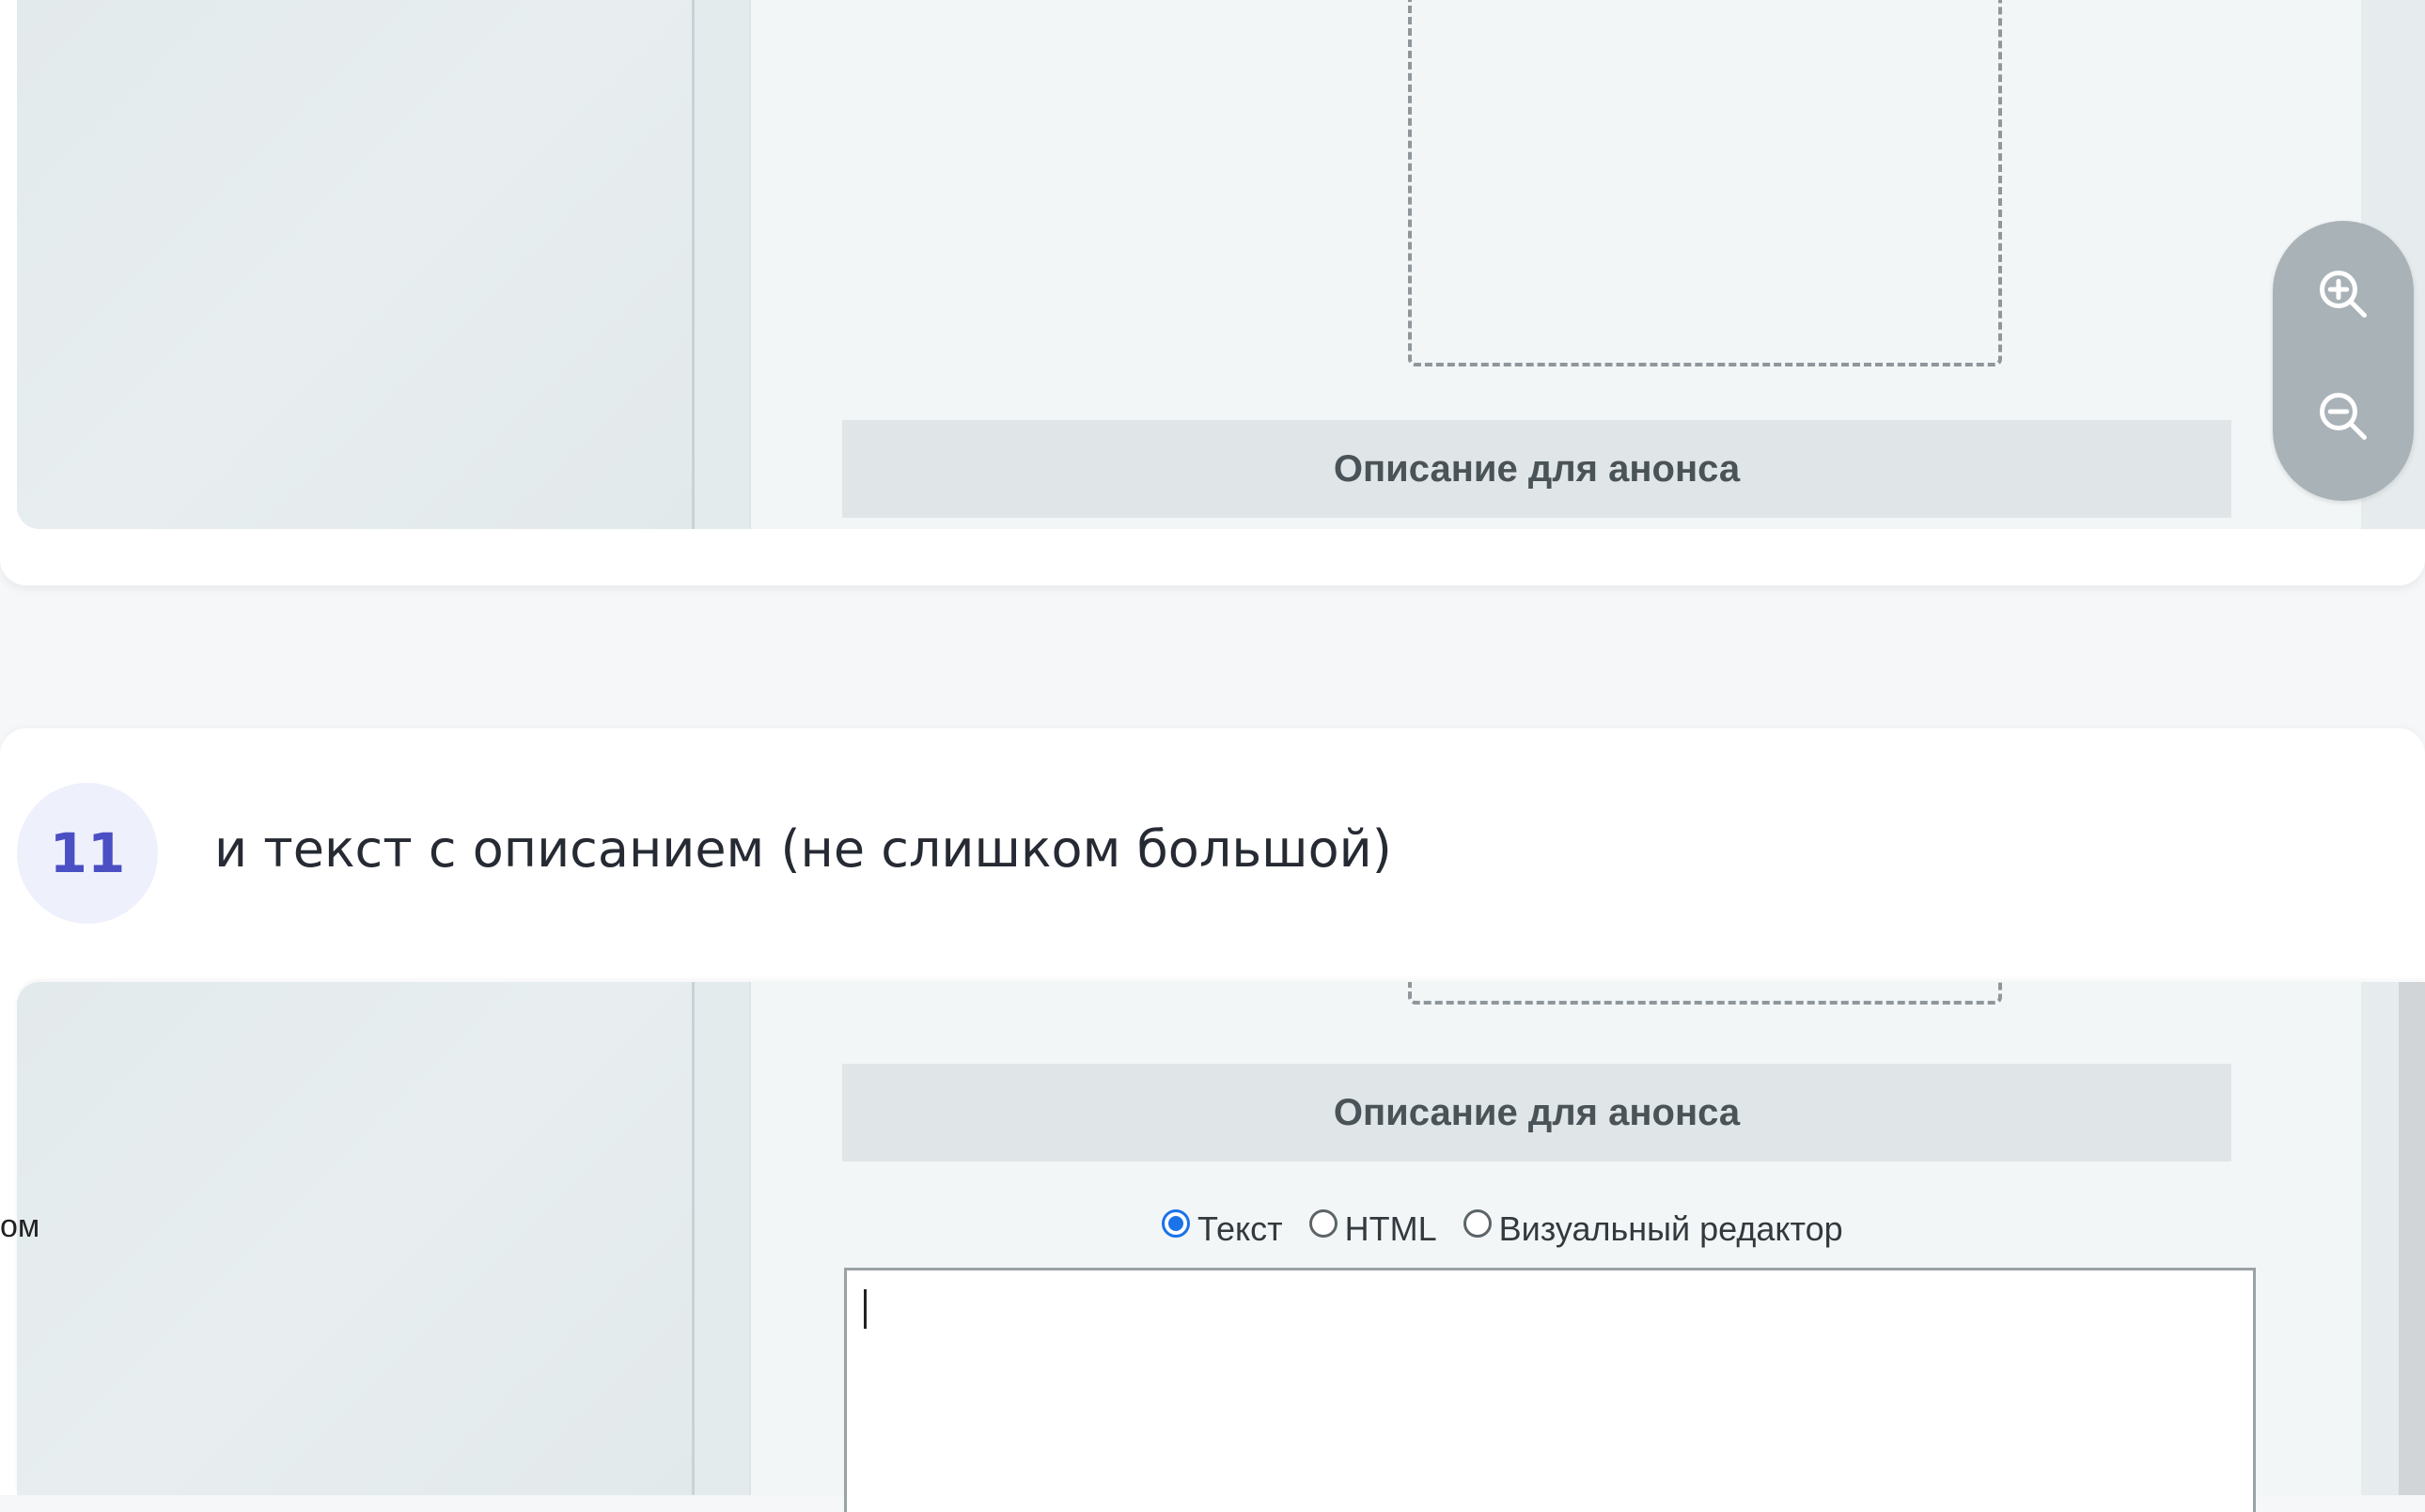 The height and width of the screenshot is (1512, 2425). Describe the element at coordinates (2412, 1238) in the screenshot. I see `page-scrollbar` at that location.